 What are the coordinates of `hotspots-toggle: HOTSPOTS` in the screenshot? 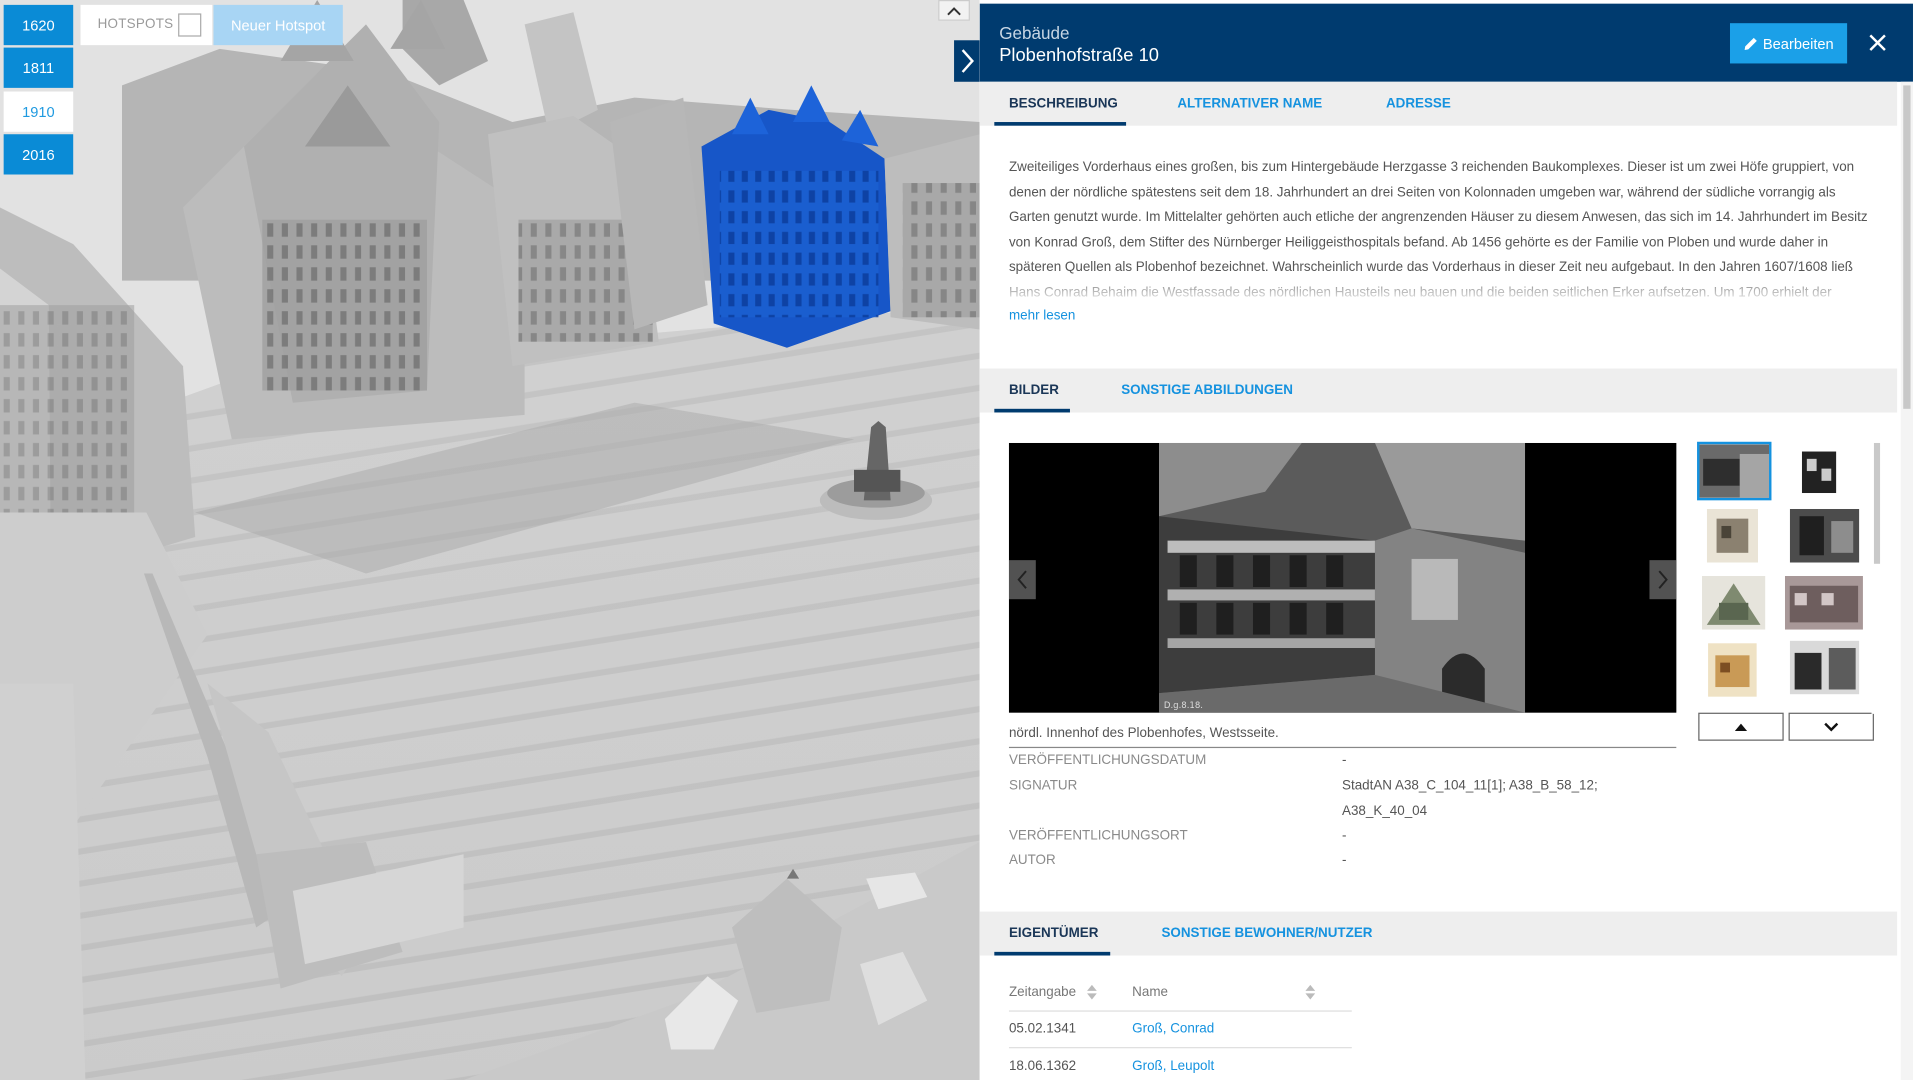 It's located at (146, 25).